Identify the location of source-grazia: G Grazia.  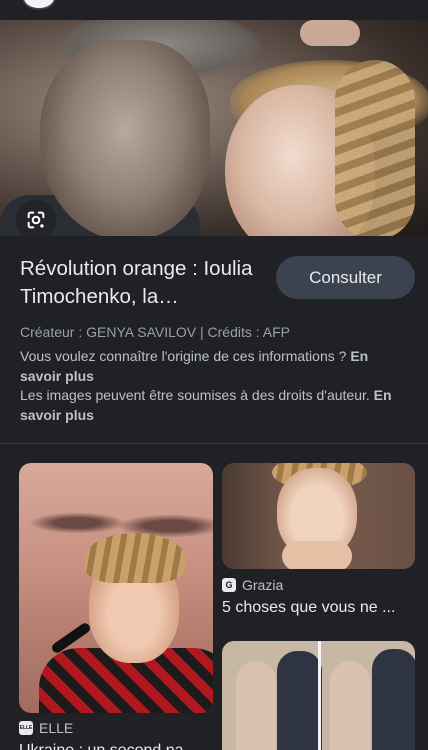
(252, 585).